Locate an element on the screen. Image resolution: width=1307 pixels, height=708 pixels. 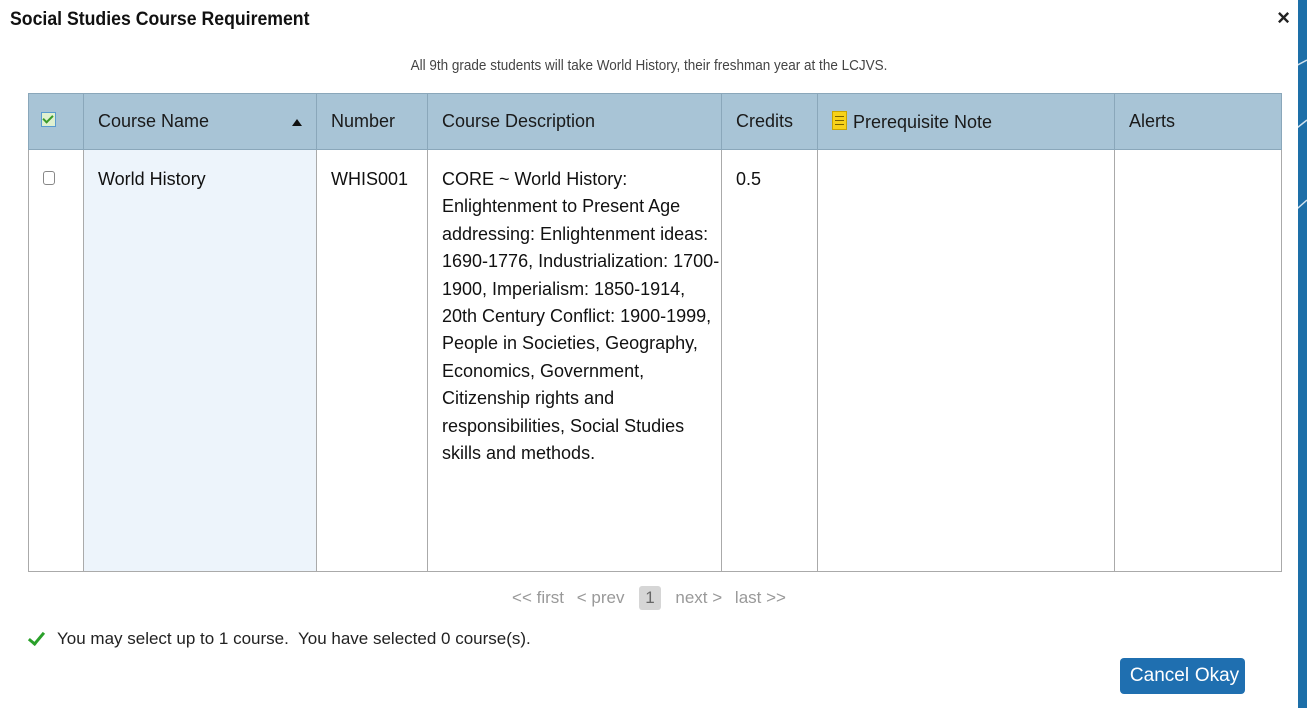
pager-current-page: 1 is located at coordinates (650, 598).